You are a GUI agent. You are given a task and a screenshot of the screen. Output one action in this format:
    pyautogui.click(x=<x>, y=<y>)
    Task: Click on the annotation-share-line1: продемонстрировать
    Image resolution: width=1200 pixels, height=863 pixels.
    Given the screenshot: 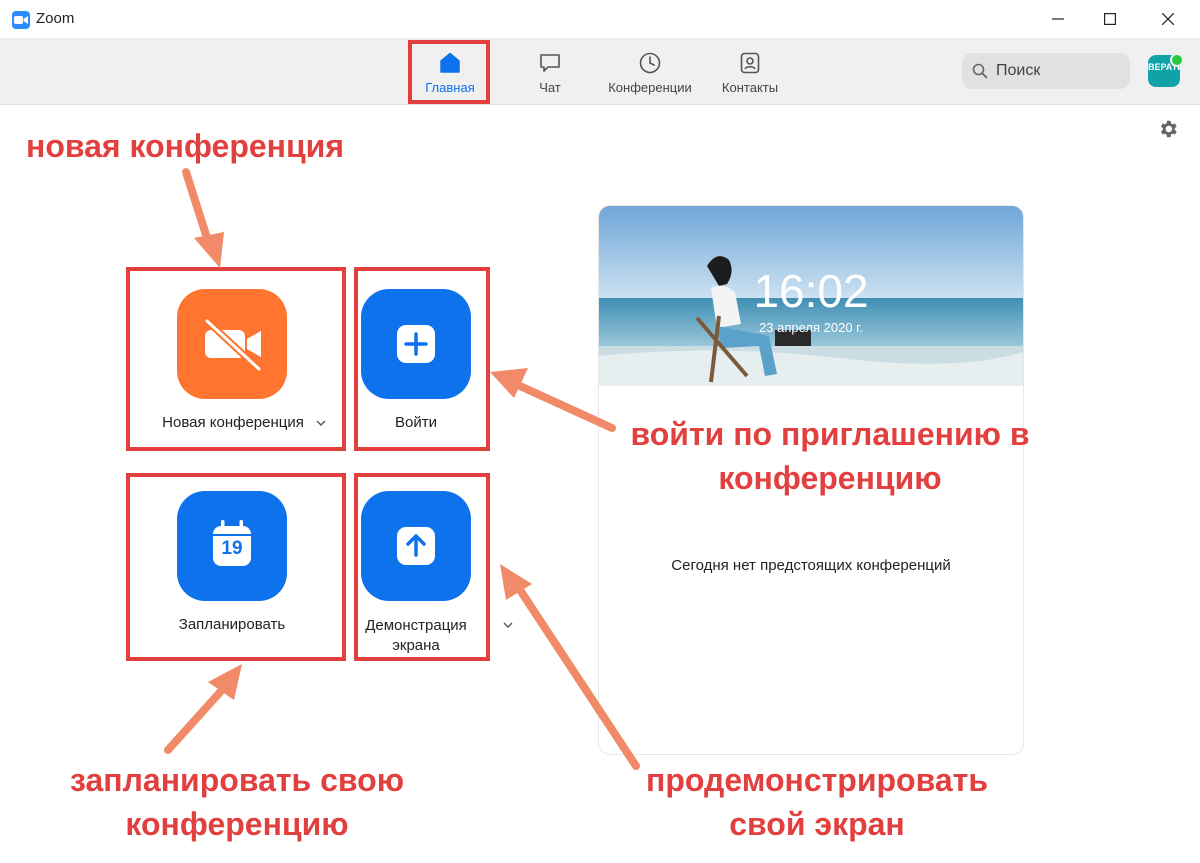 What is the action you would take?
    pyautogui.click(x=817, y=780)
    